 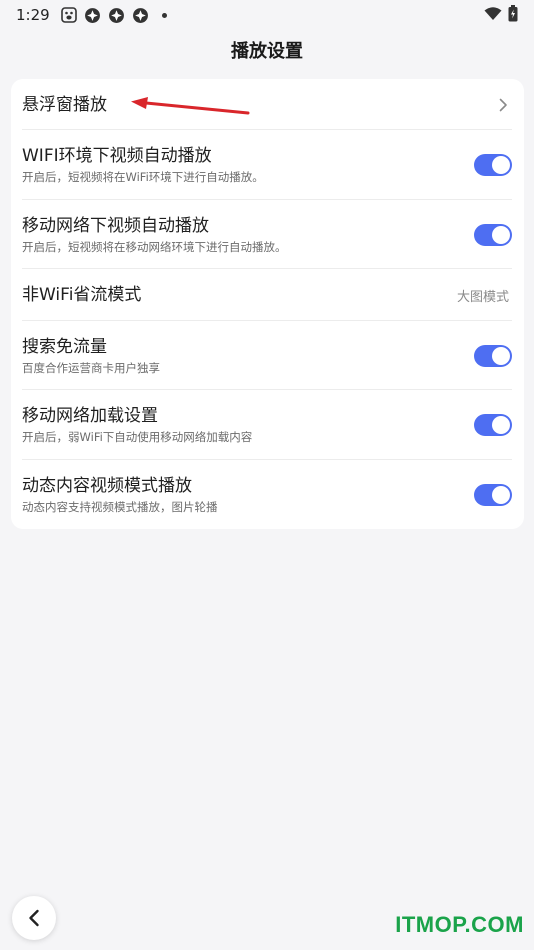 What do you see at coordinates (190, 106) in the screenshot?
I see `annotation-arrow-icon` at bounding box center [190, 106].